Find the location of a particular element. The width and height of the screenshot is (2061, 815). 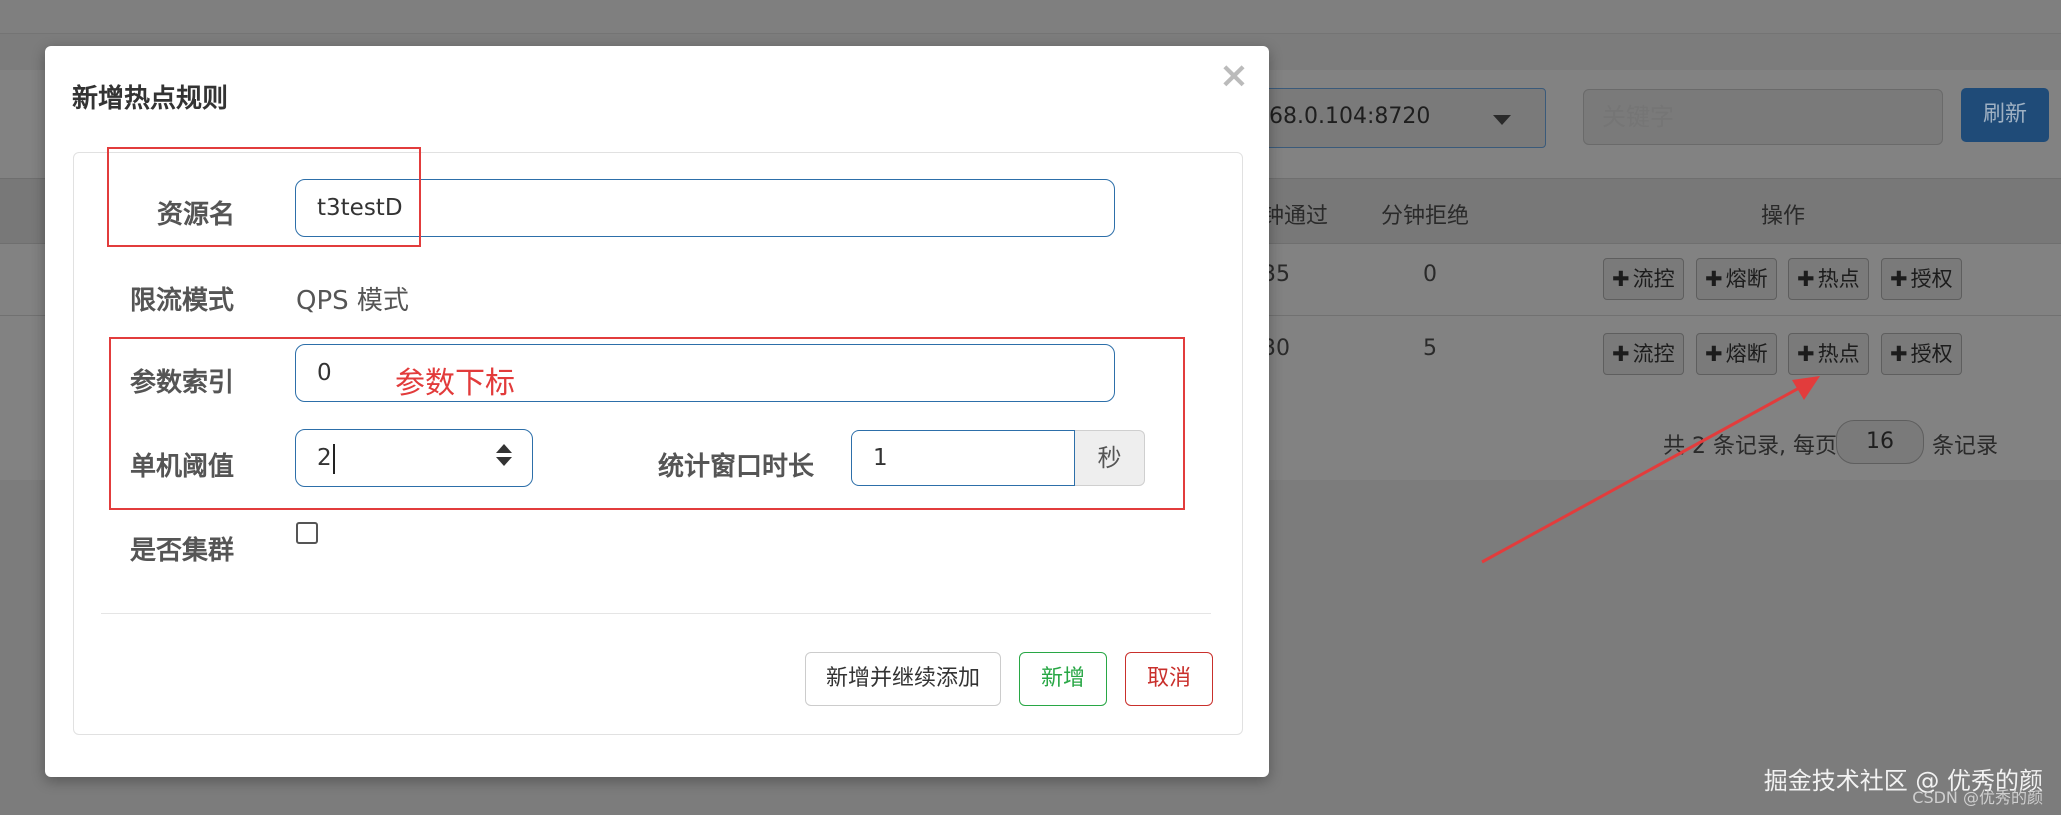

keyword-search-input is located at coordinates (1763, 117).